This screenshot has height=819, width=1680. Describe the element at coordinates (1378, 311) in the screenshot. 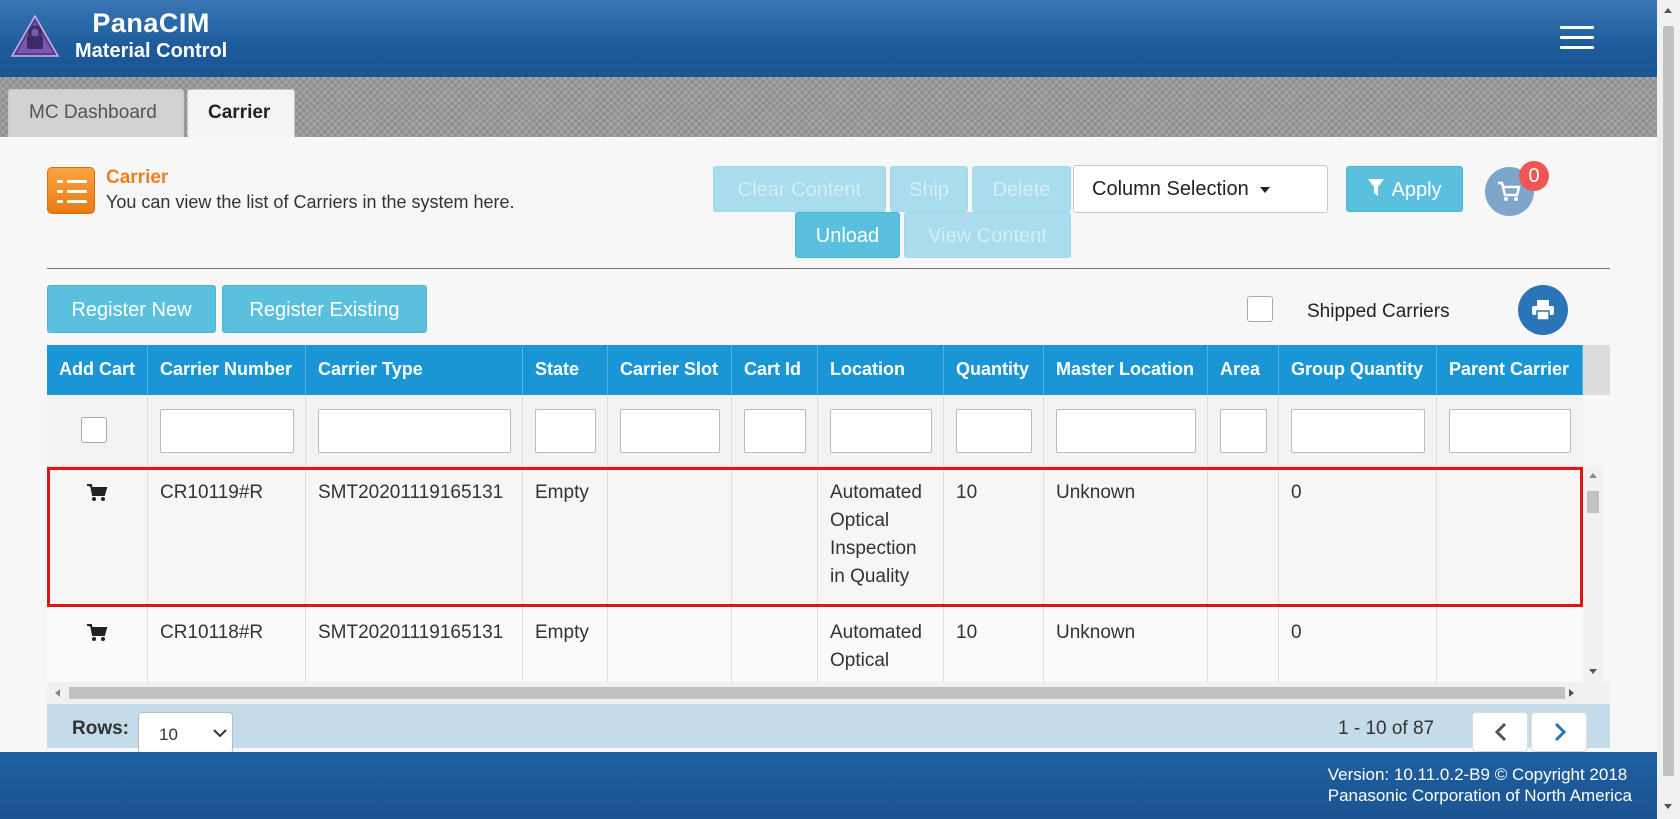

I see `shipped-carriers-label: Shipped Carriers` at that location.